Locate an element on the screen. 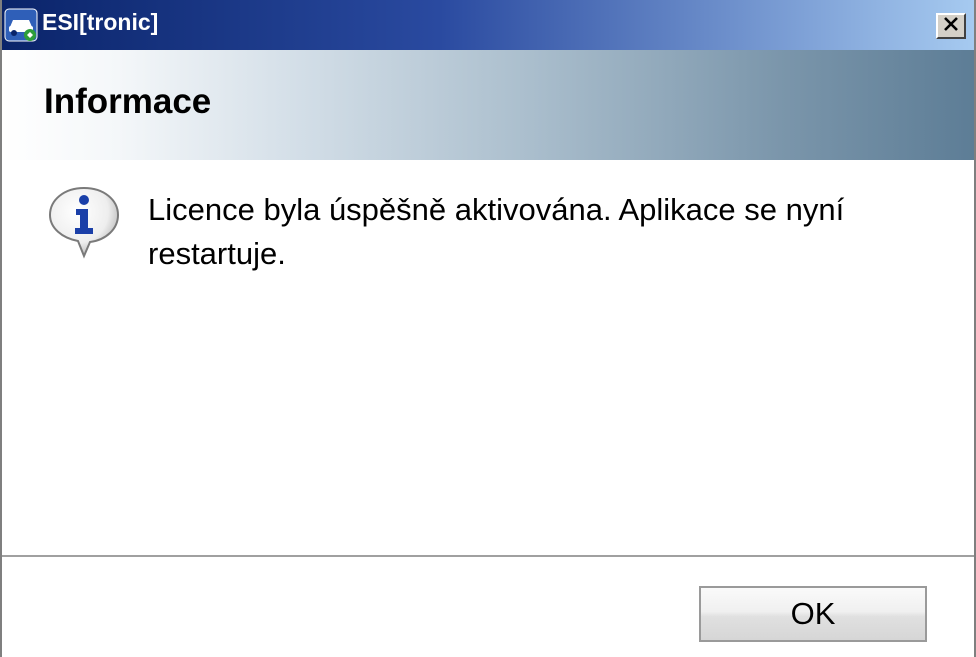 The height and width of the screenshot is (657, 976). title-bar: ESI[tronic] is located at coordinates (488, 25).